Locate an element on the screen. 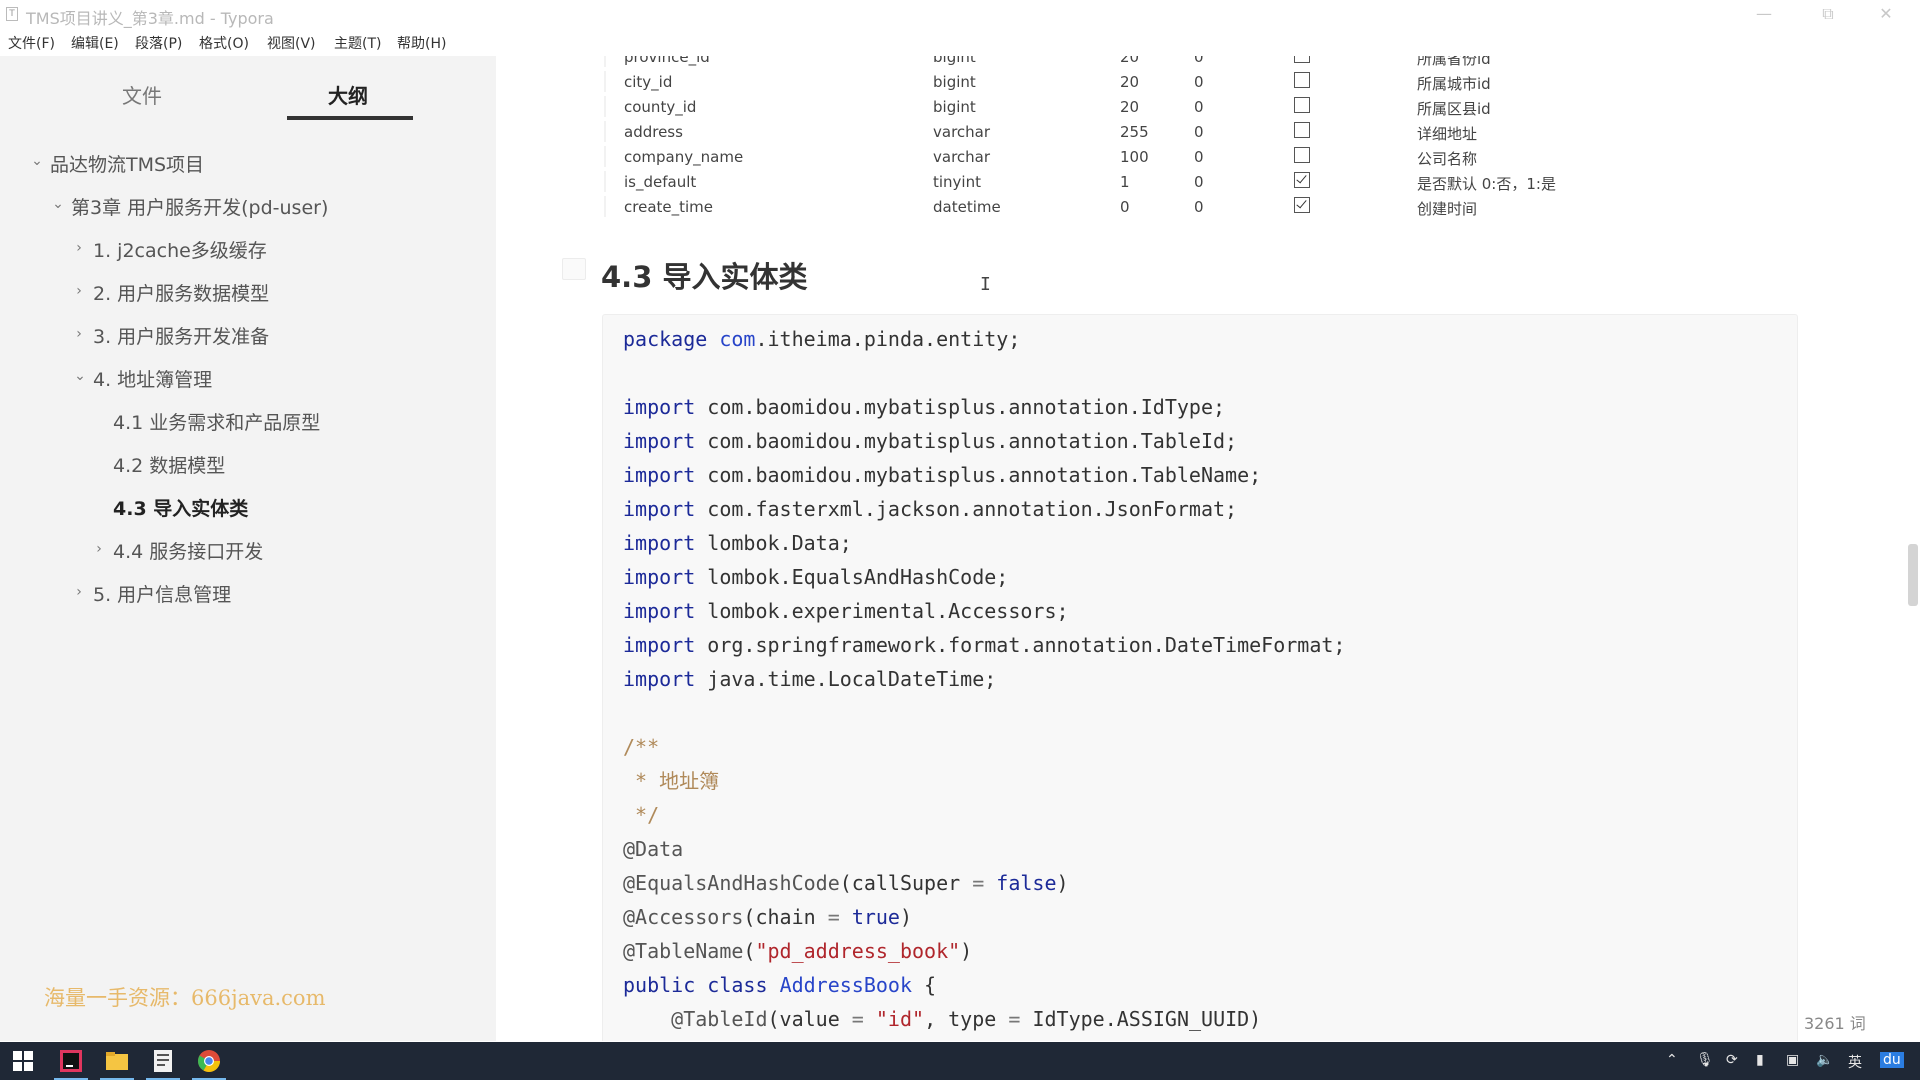  battery-icon: ▮ is located at coordinates (1760, 1060).